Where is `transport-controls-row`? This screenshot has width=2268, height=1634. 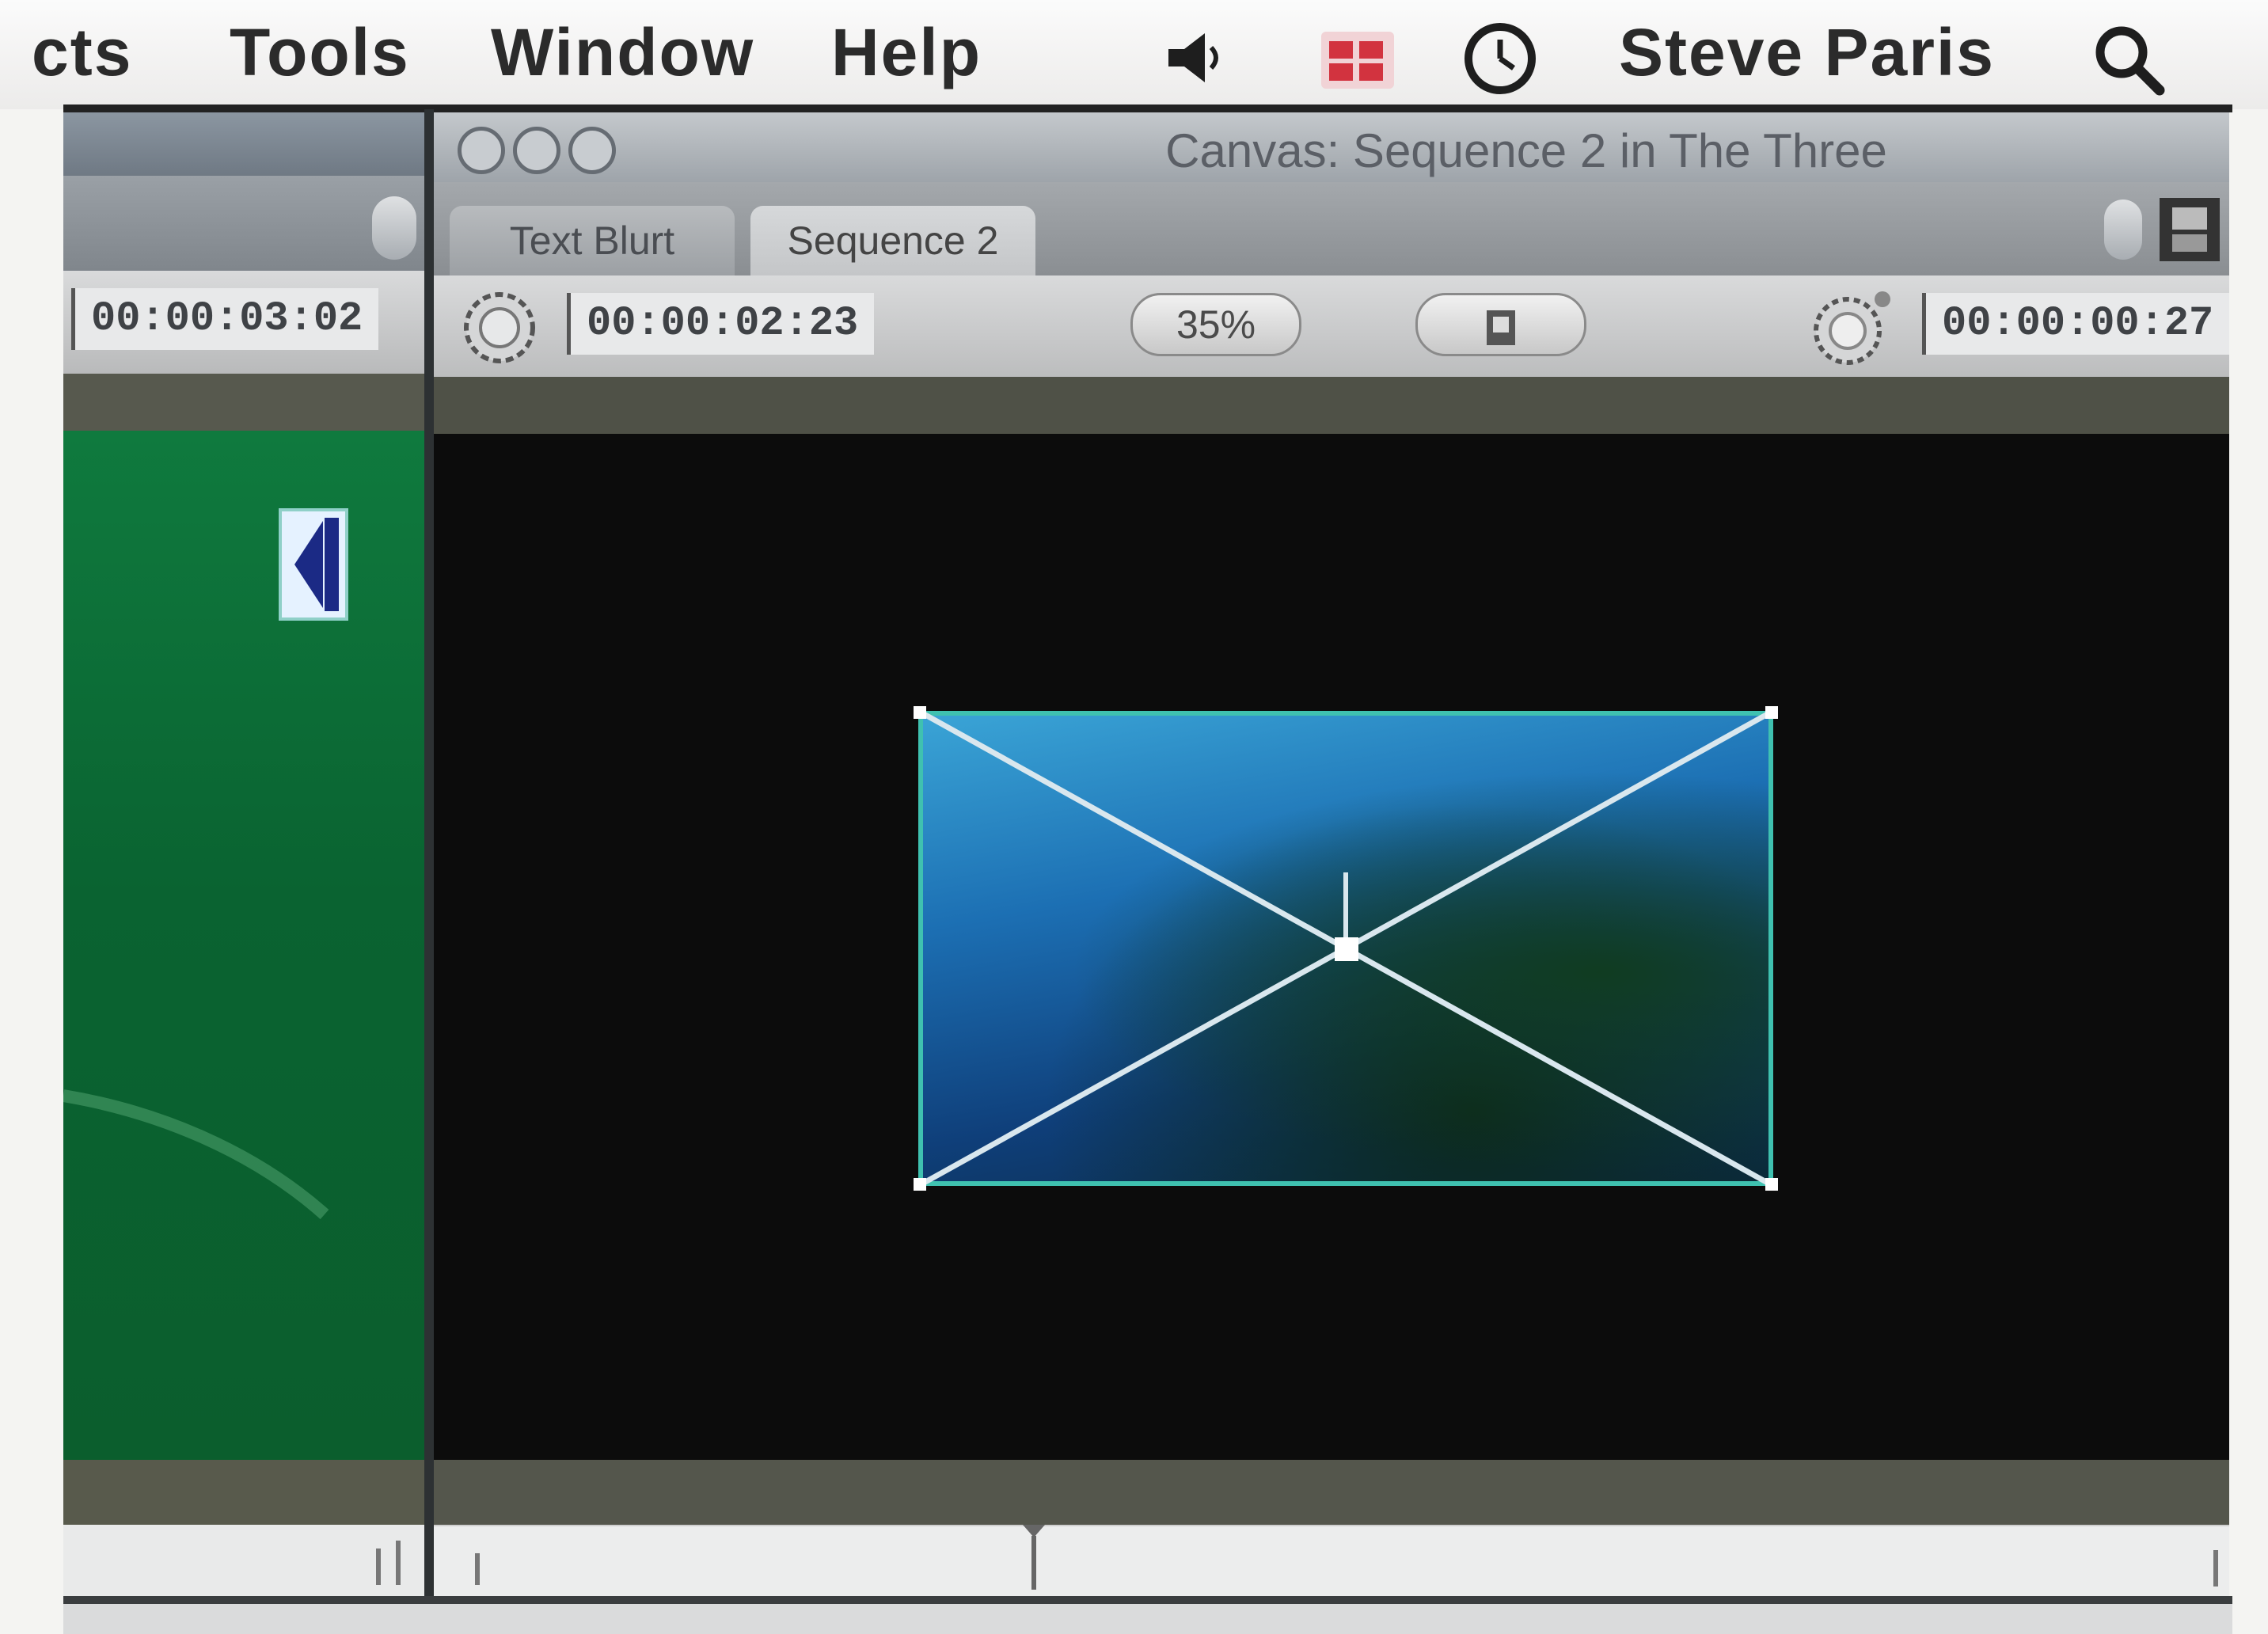 transport-controls-row is located at coordinates (1147, 1619).